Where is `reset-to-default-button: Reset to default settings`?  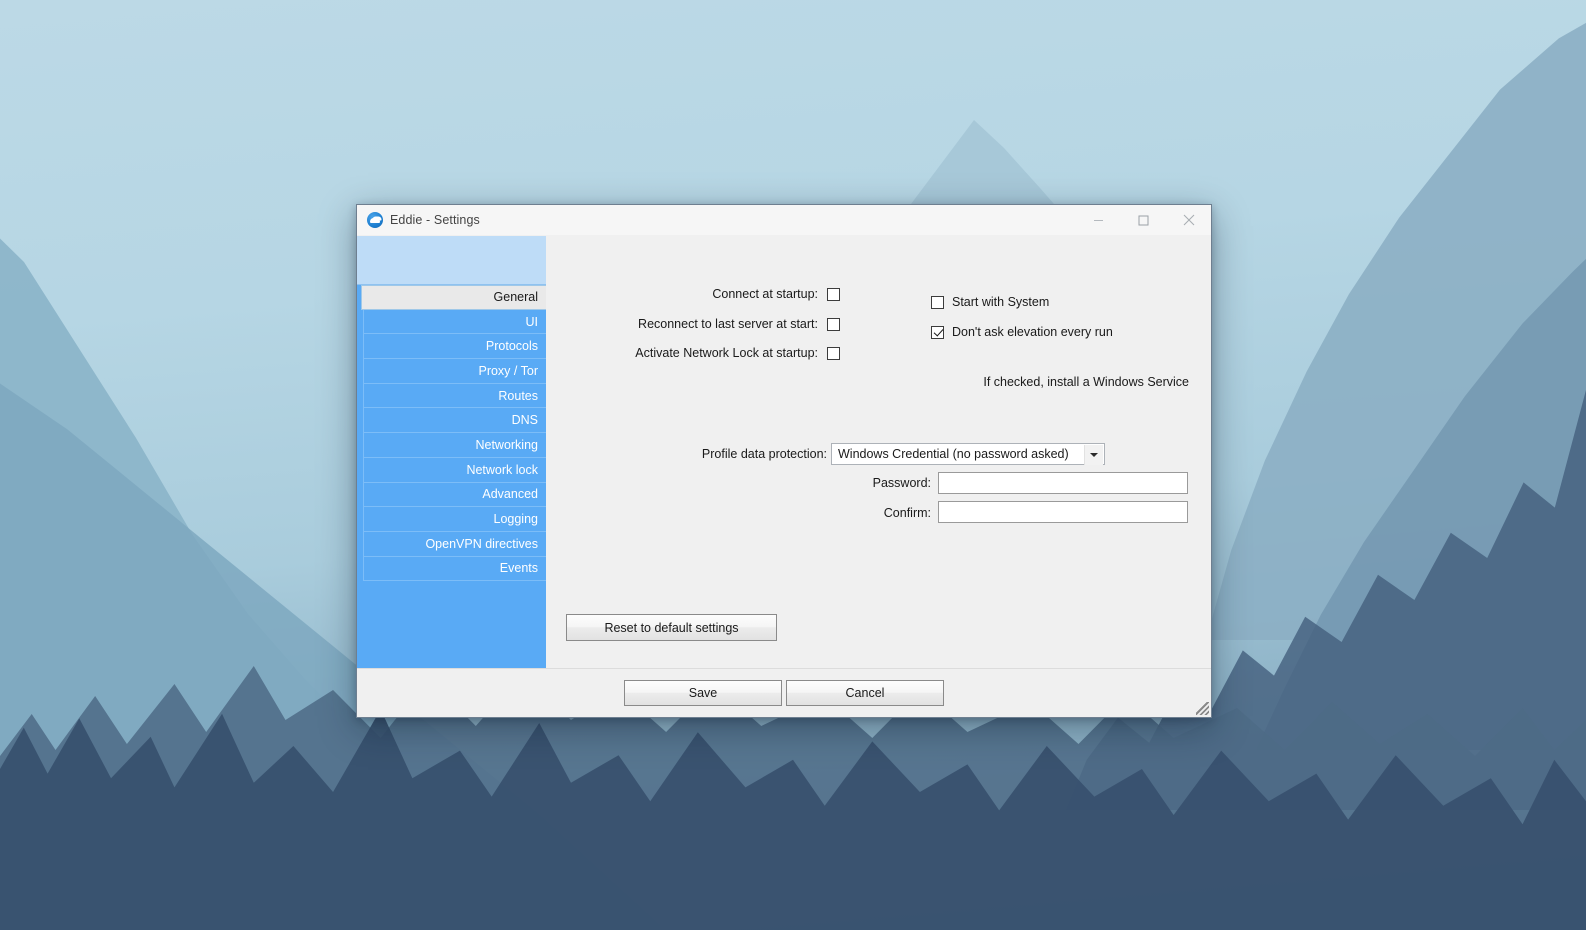 reset-to-default-button: Reset to default settings is located at coordinates (671, 627).